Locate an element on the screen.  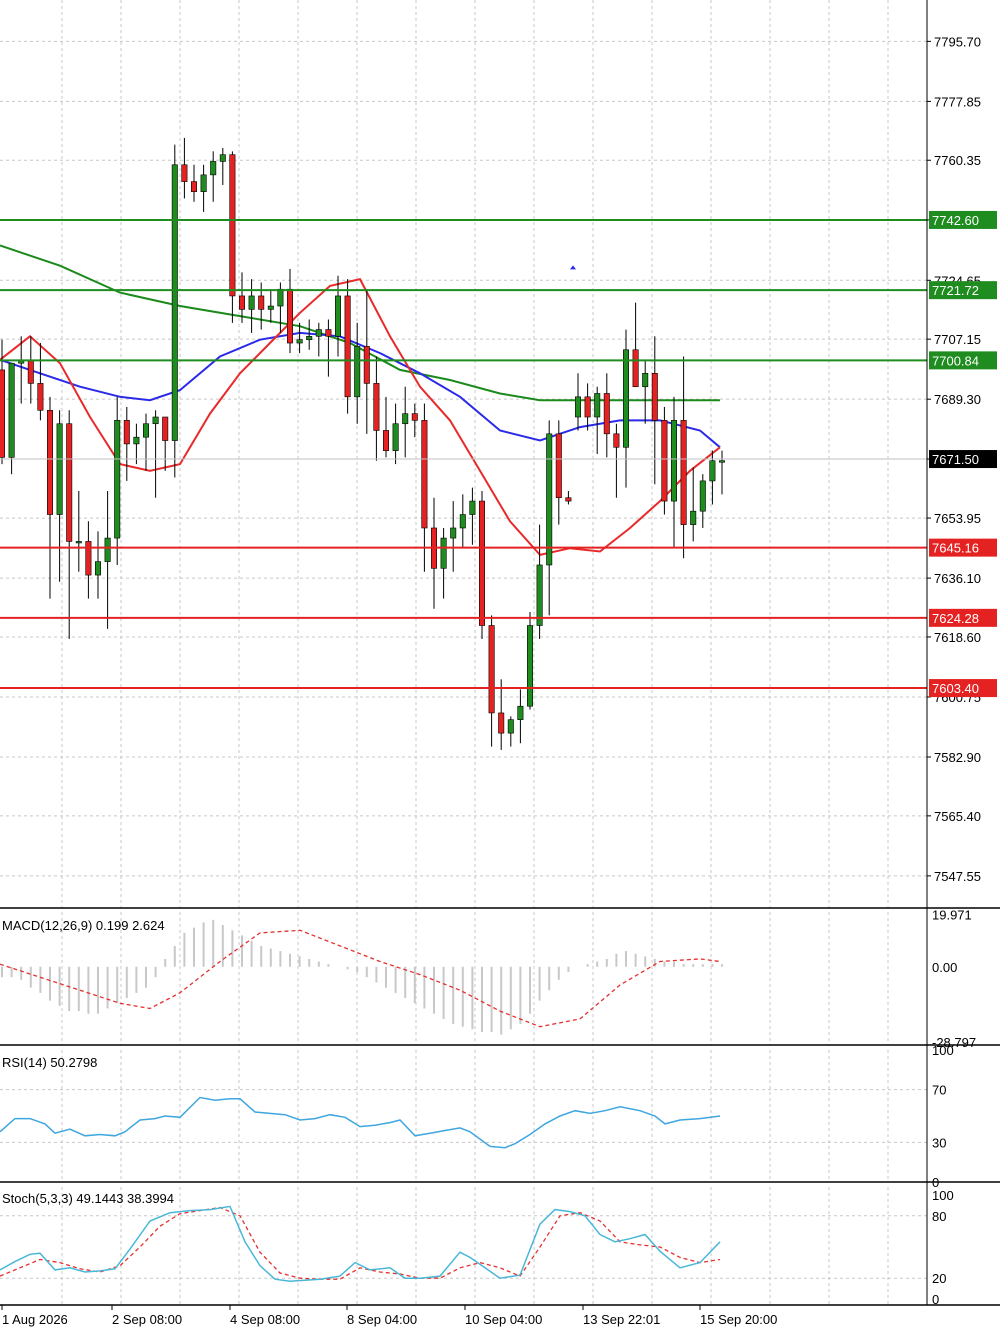
y-tick-label: 7636.10 is located at coordinates (957, 578).